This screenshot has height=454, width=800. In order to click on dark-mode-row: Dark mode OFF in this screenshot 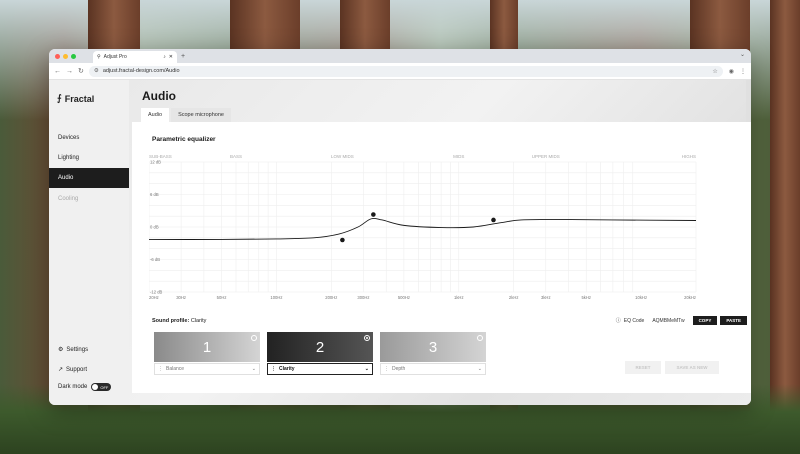, I will do `click(85, 387)`.